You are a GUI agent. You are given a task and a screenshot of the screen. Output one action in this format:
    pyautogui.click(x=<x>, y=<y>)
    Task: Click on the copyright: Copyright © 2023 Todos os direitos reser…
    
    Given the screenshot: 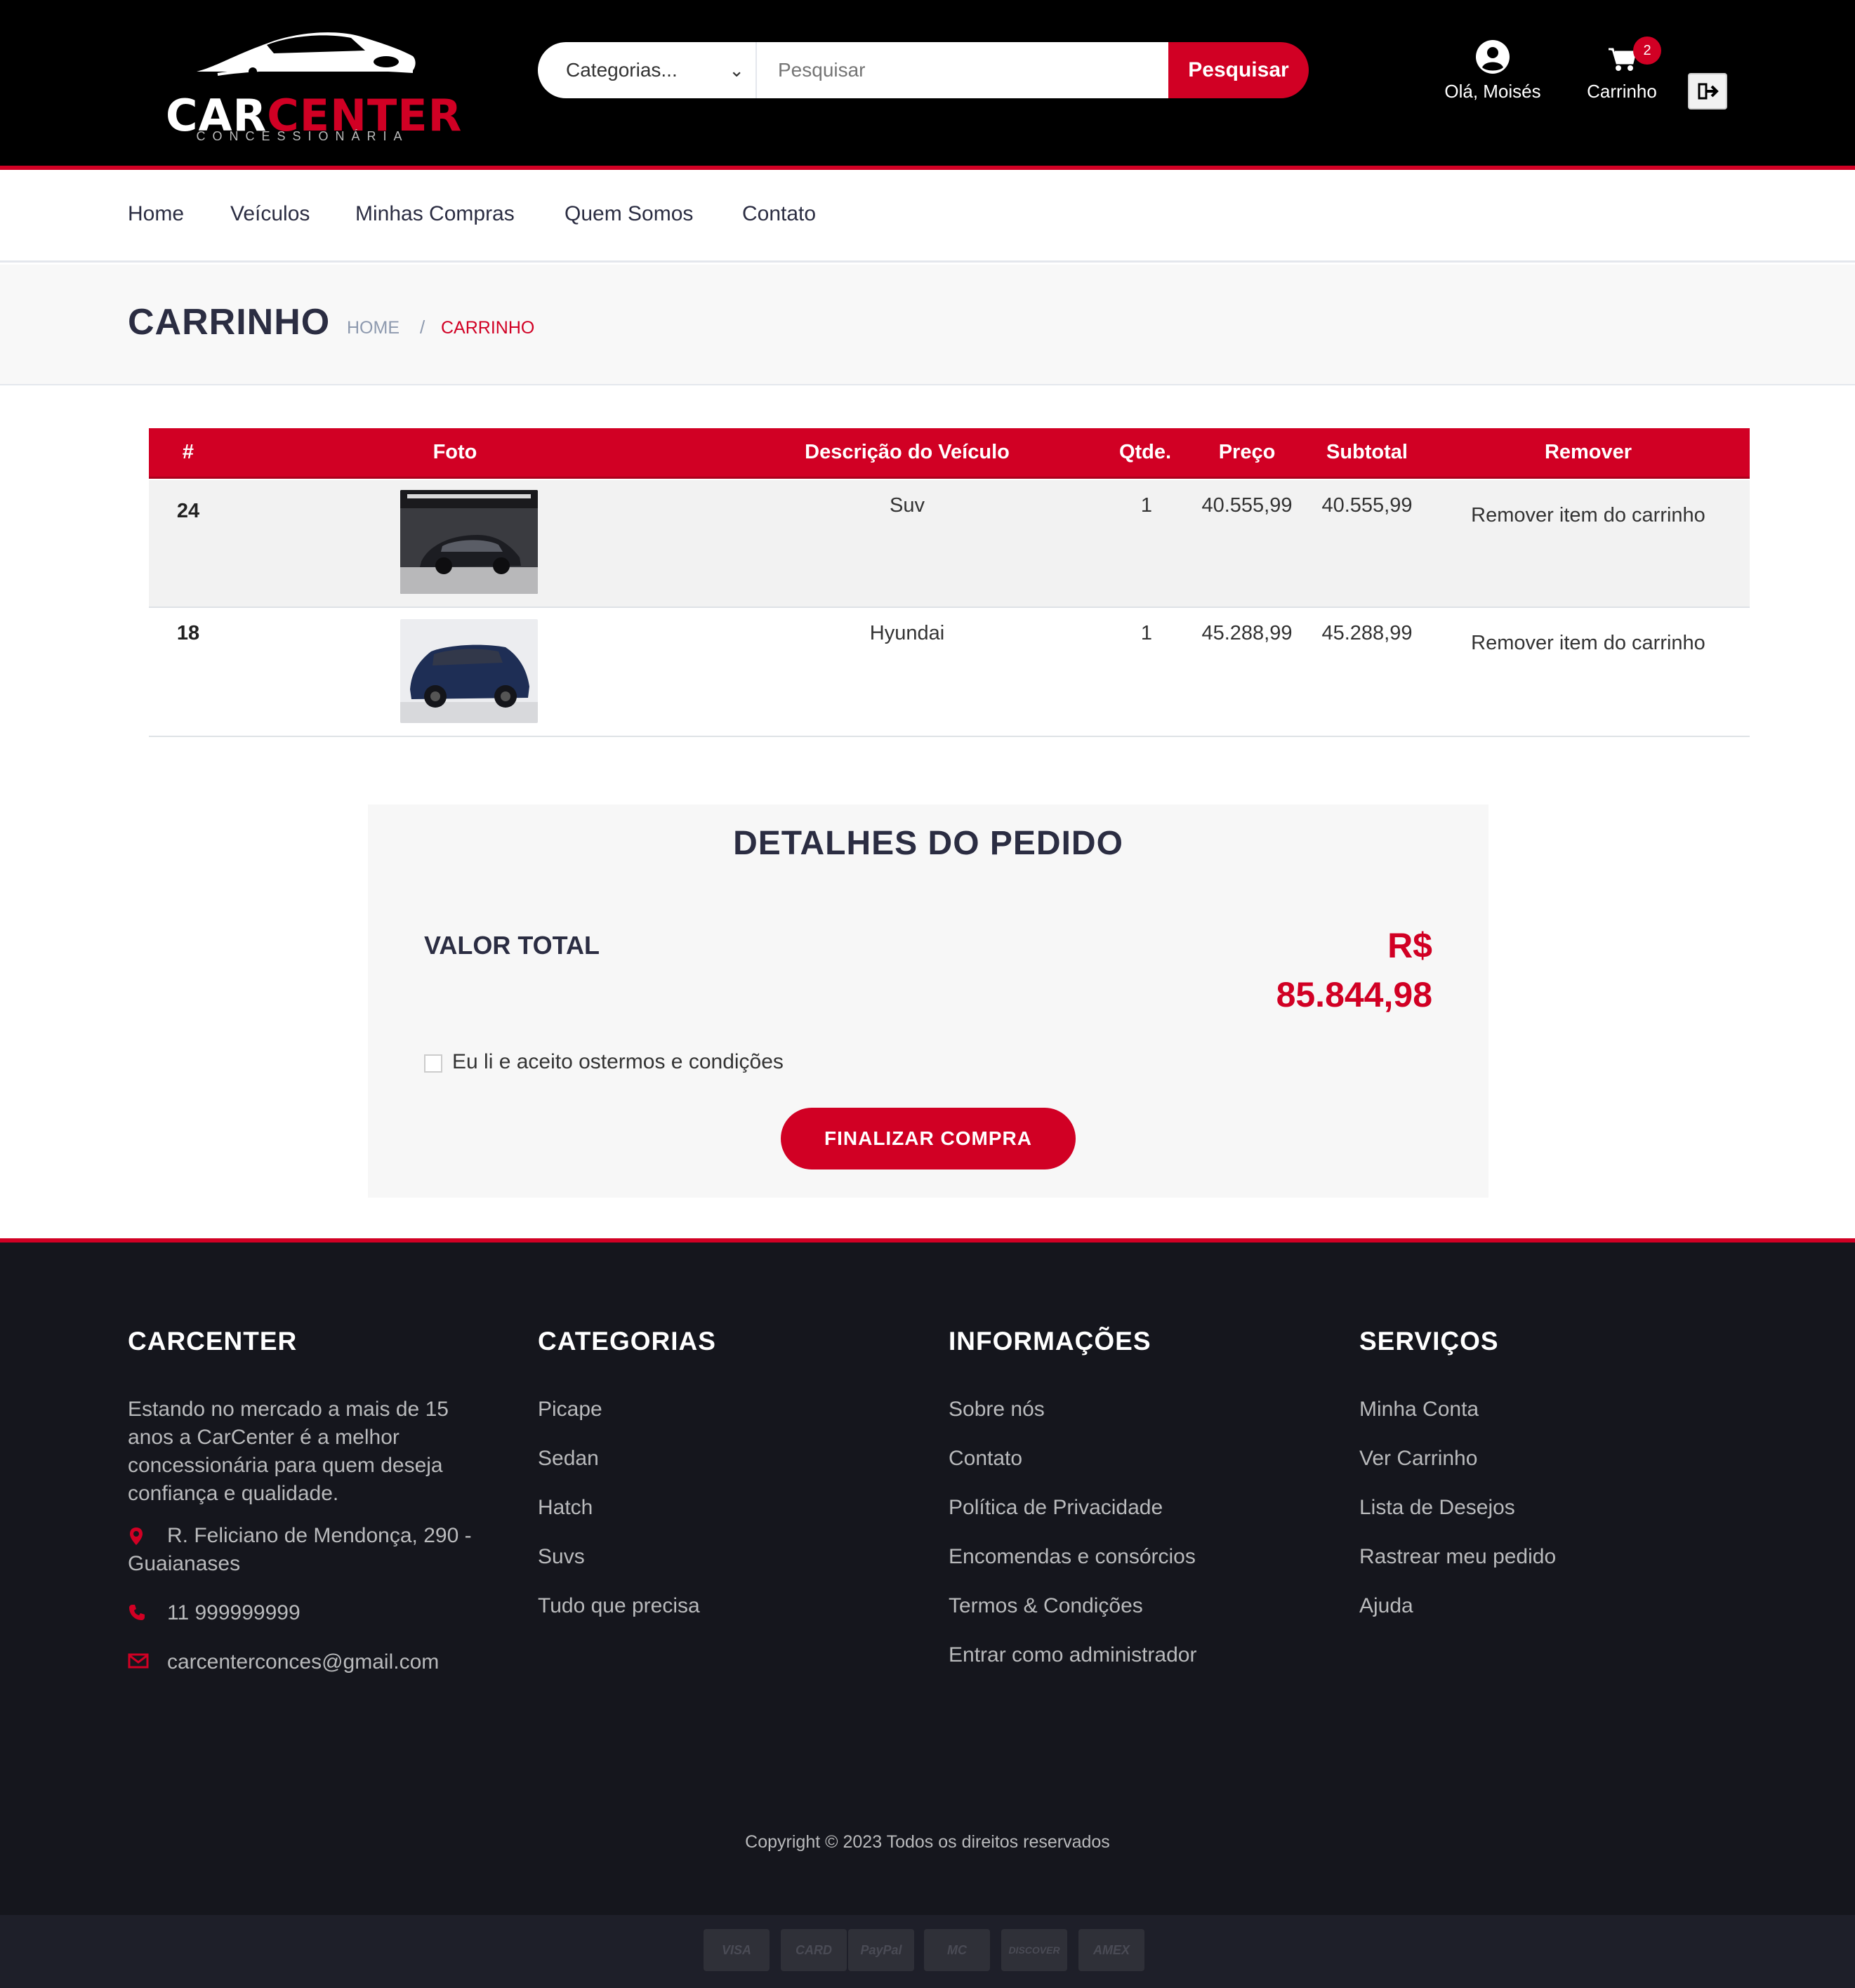 What is the action you would take?
    pyautogui.click(x=927, y=1842)
    